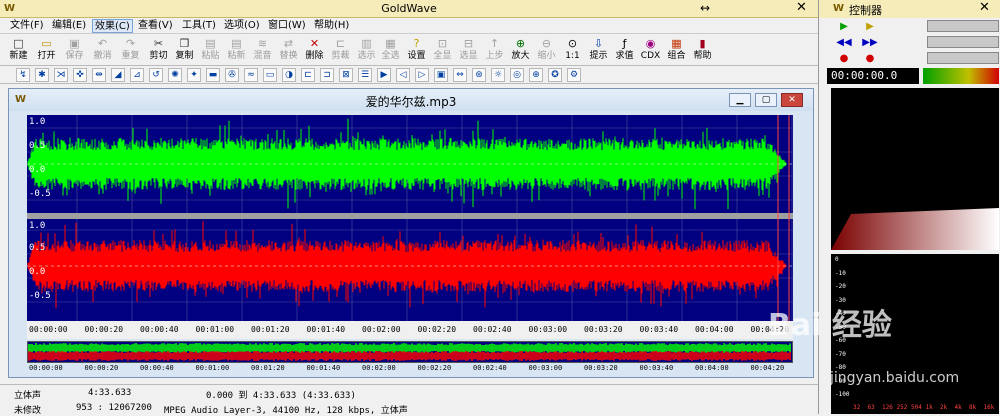 The height and width of the screenshot is (416, 1000). I want to click on menu-window: 窗口(W), so click(287, 26).